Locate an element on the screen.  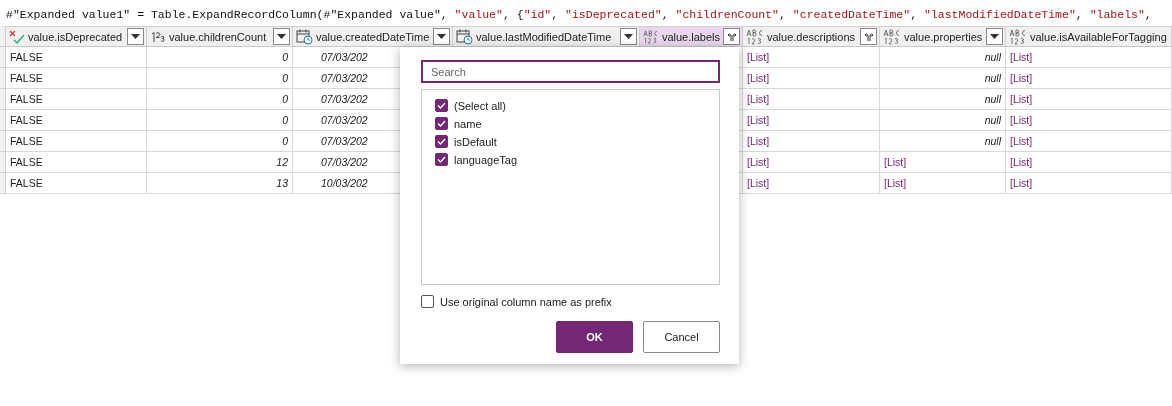
column-header: value.properties is located at coordinates (943, 36).